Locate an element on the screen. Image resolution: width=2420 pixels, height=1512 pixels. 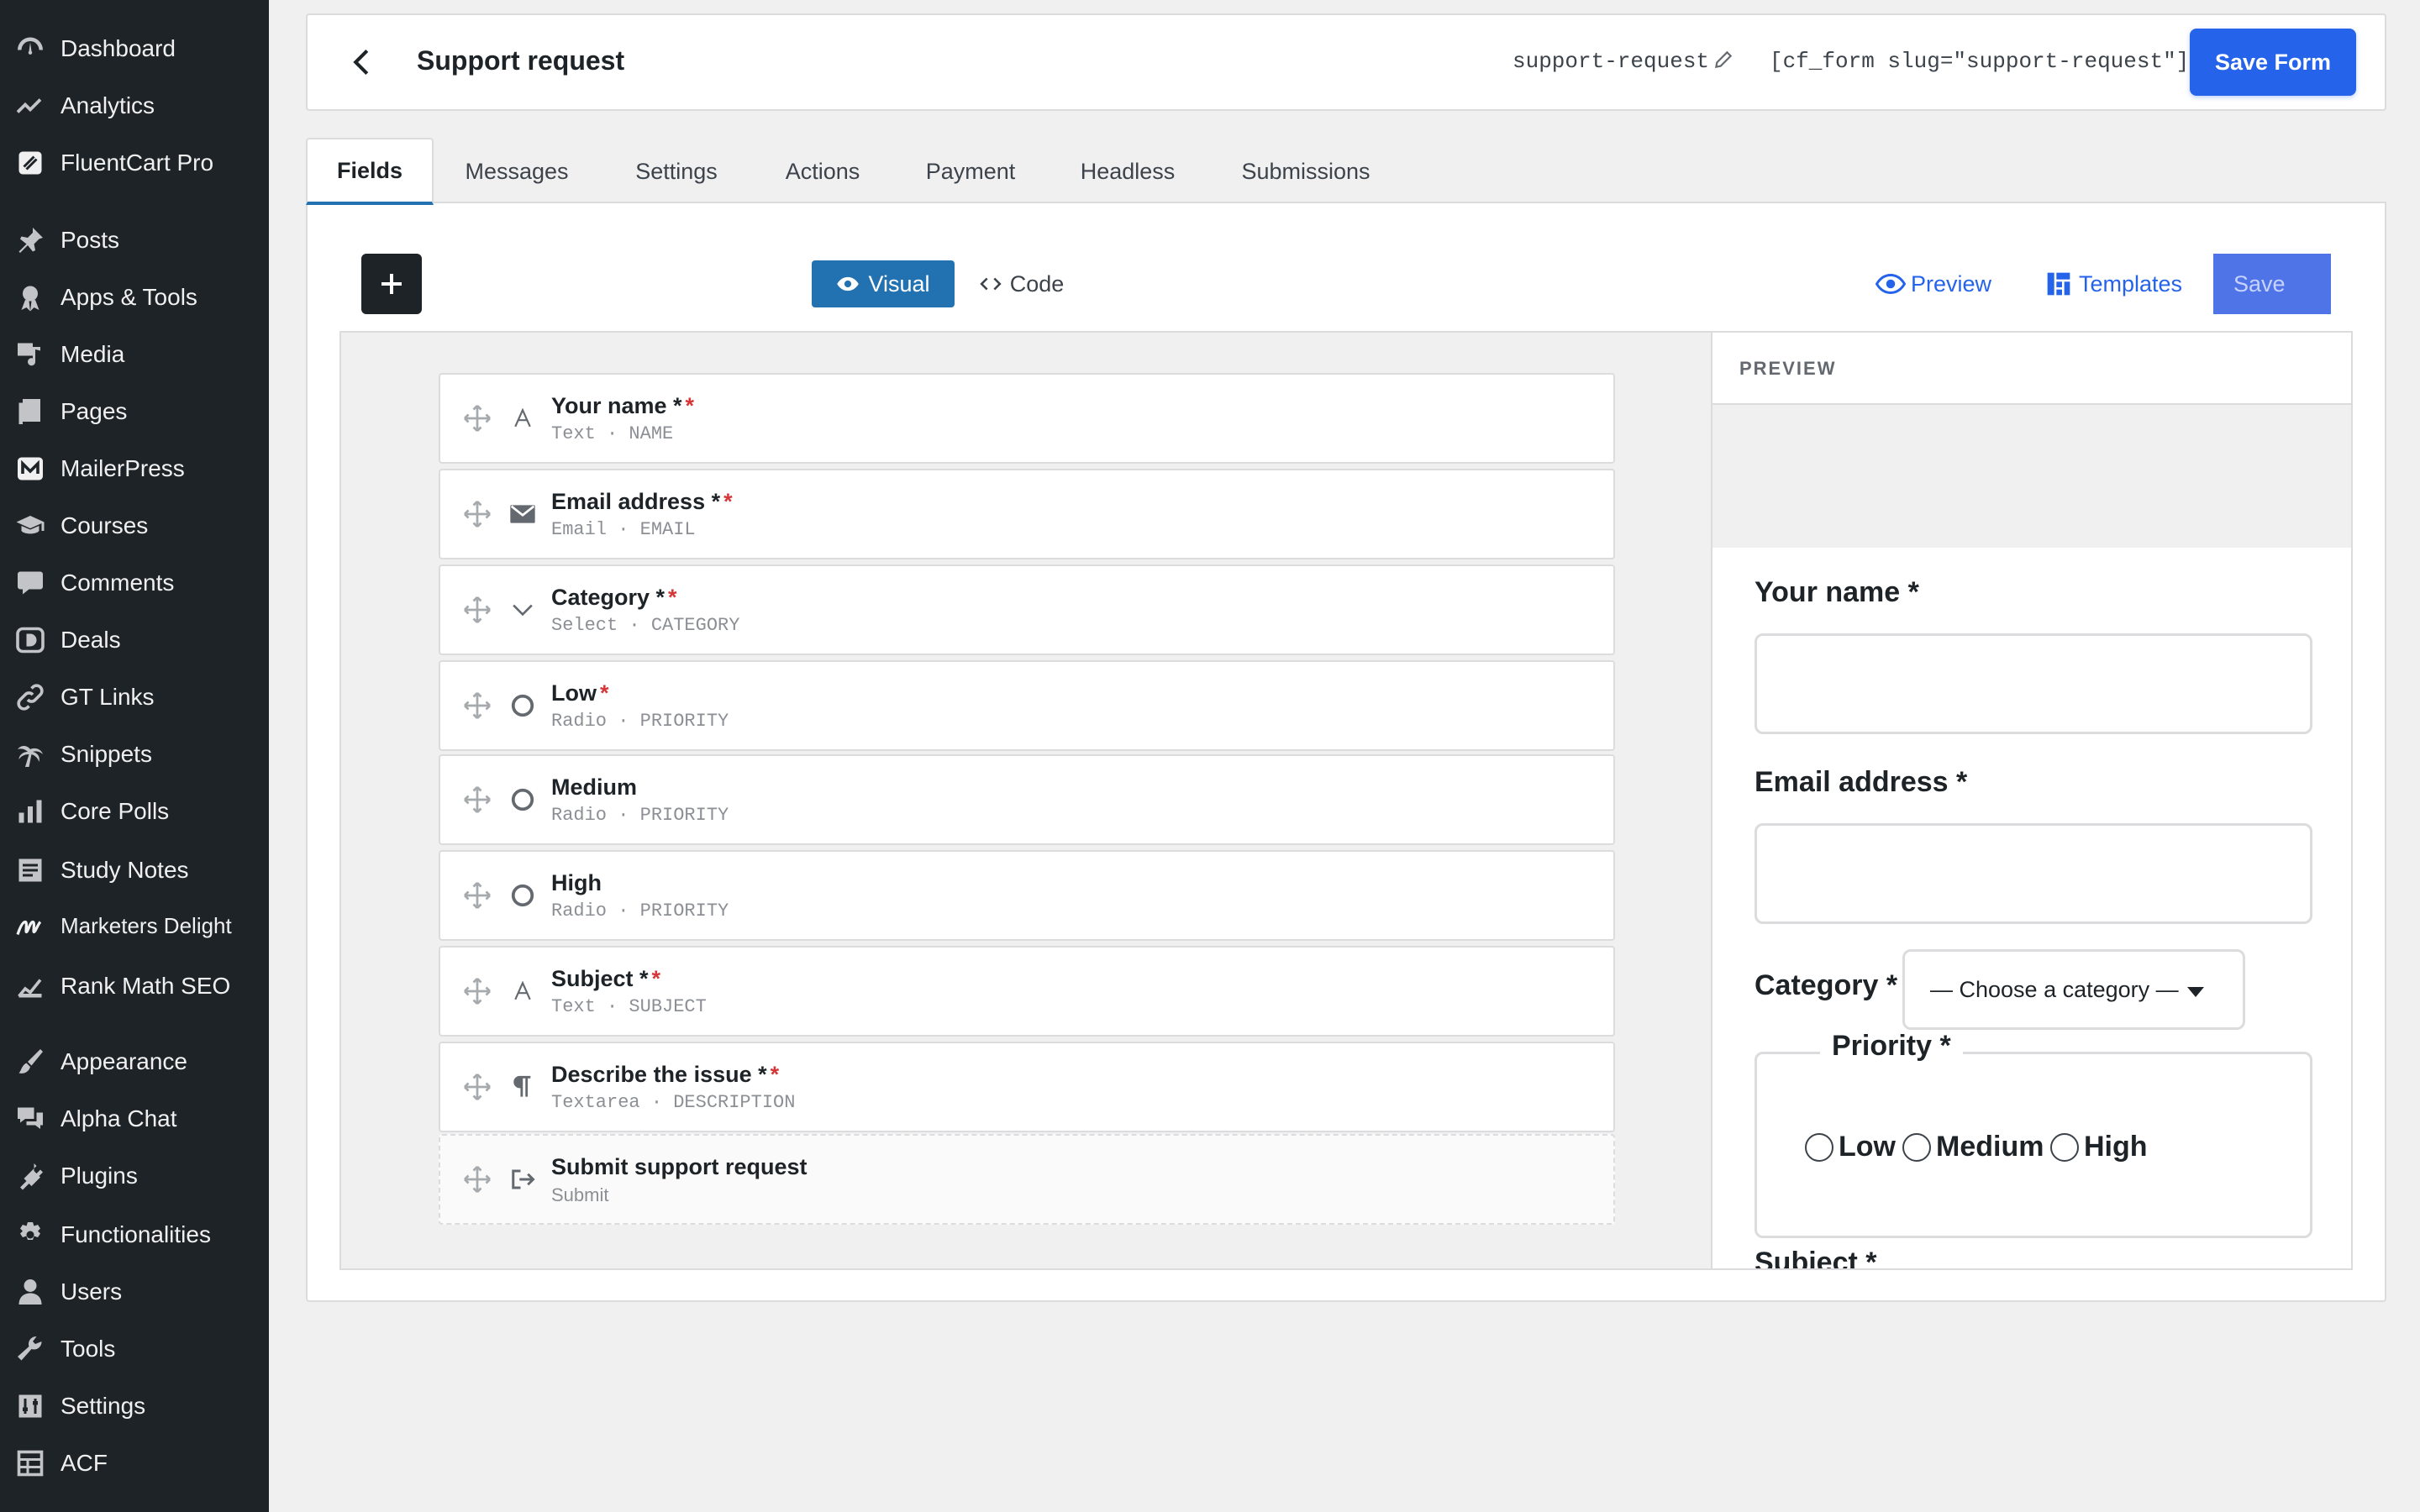
sidebar-item-pages: Pages is located at coordinates (134, 411).